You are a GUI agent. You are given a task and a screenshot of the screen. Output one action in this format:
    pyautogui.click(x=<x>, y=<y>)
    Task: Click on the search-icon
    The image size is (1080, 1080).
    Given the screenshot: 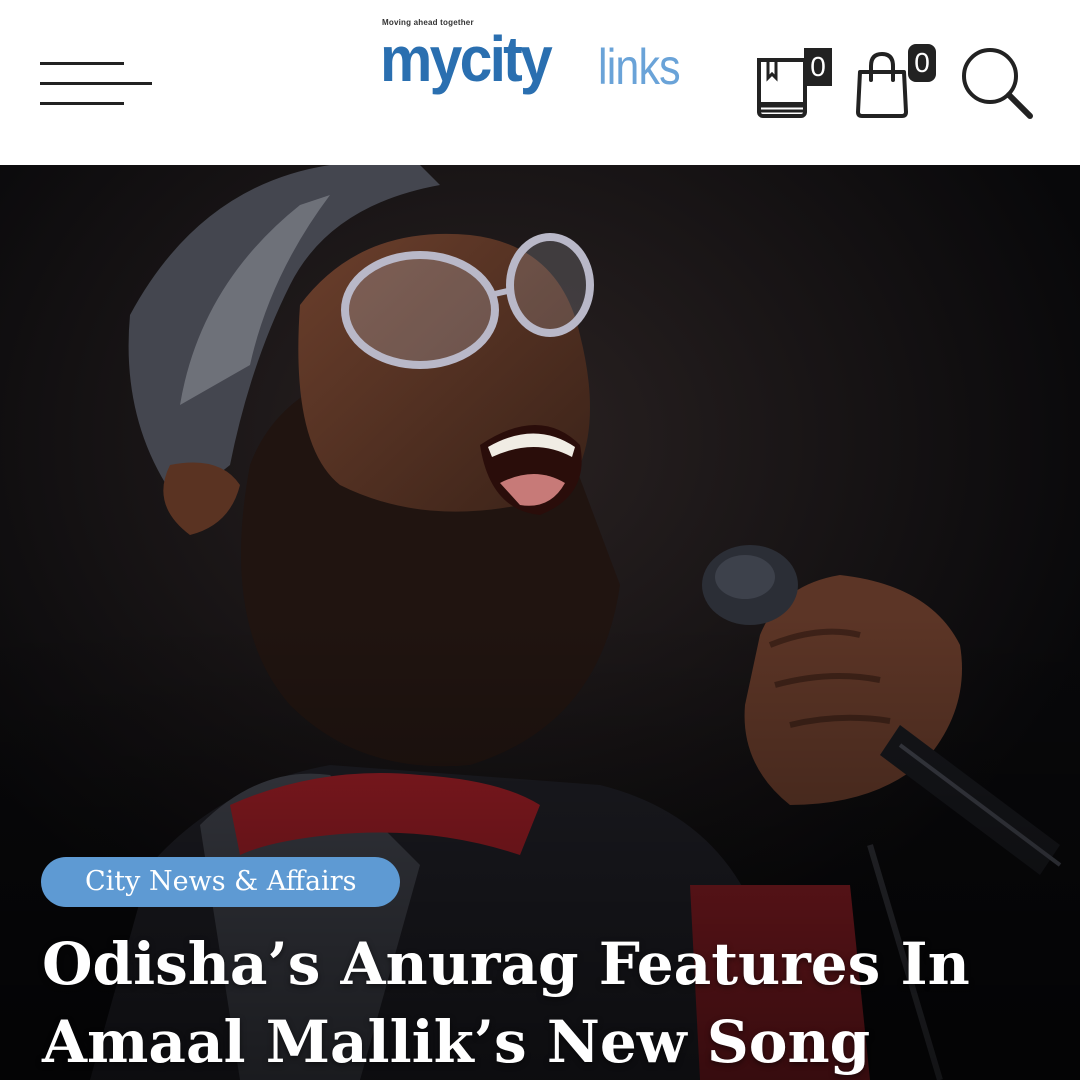 What is the action you would take?
    pyautogui.click(x=997, y=83)
    